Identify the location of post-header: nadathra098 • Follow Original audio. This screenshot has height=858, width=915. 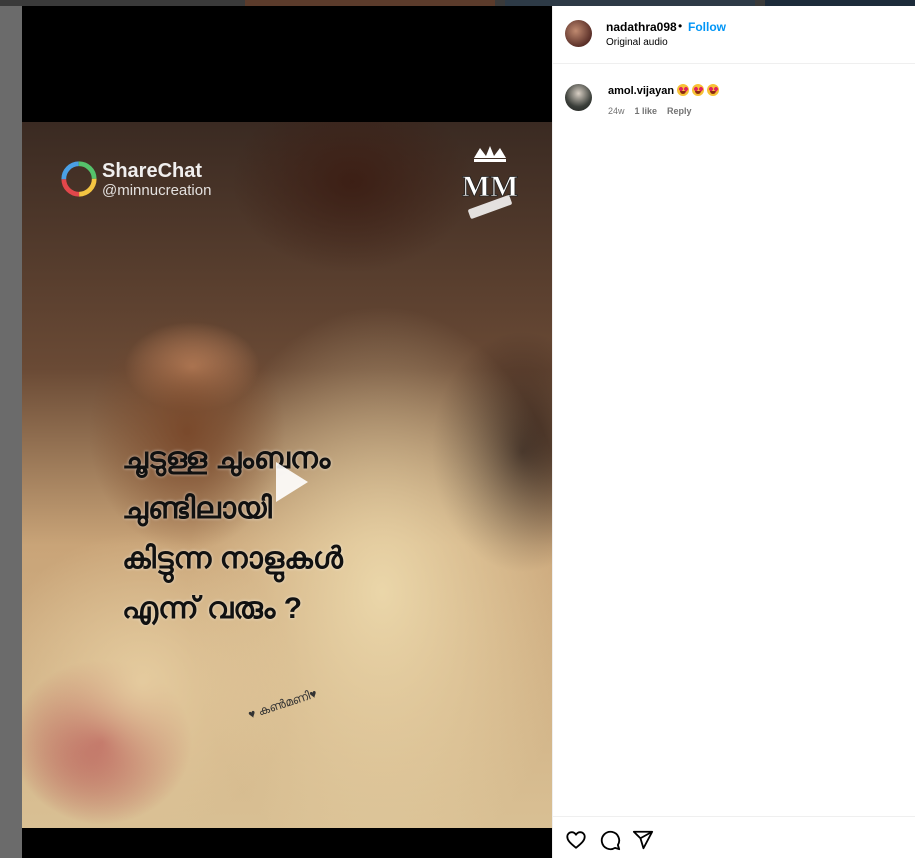
(734, 35).